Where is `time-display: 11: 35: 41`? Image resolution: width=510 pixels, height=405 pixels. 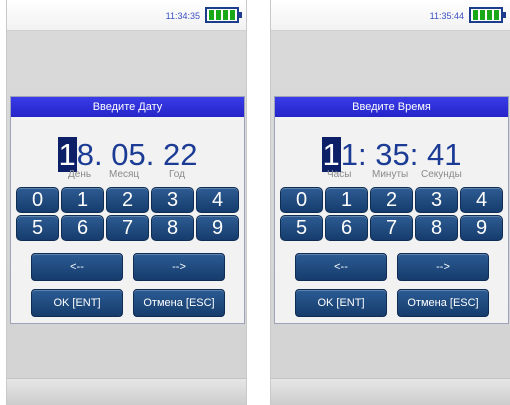 time-display: 11: 35: 41 is located at coordinates (391, 155).